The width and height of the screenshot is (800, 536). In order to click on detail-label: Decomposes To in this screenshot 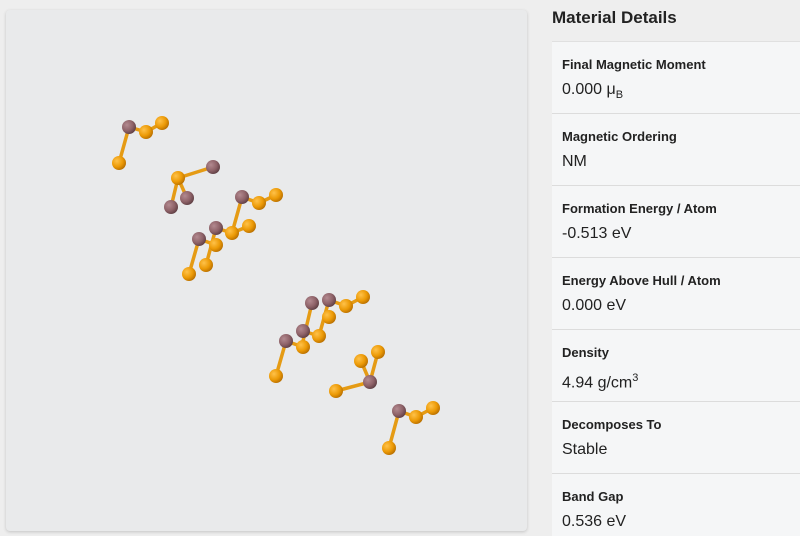, I will do `click(612, 424)`.